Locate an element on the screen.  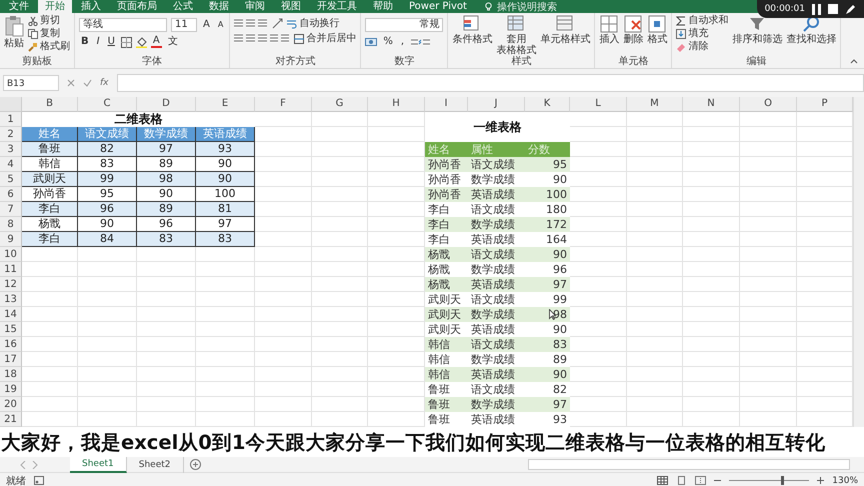
column-header: L is located at coordinates (598, 104).